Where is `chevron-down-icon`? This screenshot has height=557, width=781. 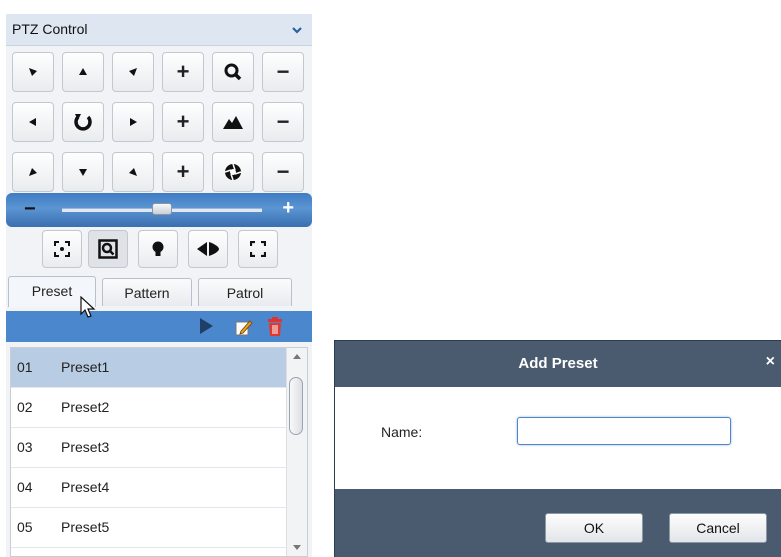 chevron-down-icon is located at coordinates (297, 30).